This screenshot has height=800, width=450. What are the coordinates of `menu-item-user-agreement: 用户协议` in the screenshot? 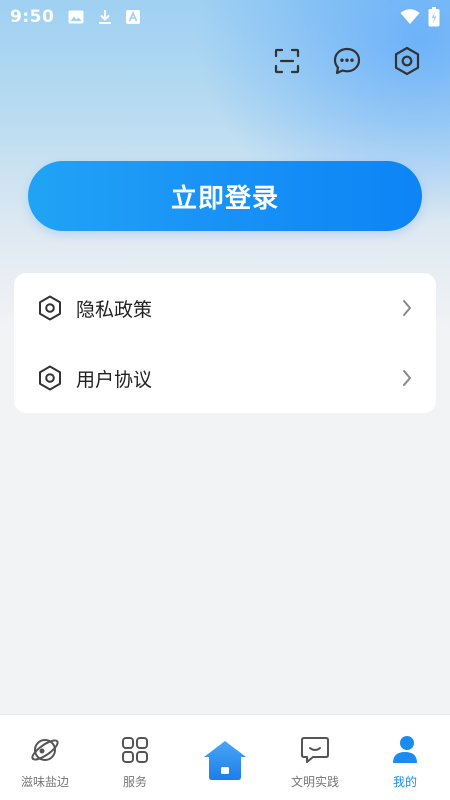 It's located at (225, 378).